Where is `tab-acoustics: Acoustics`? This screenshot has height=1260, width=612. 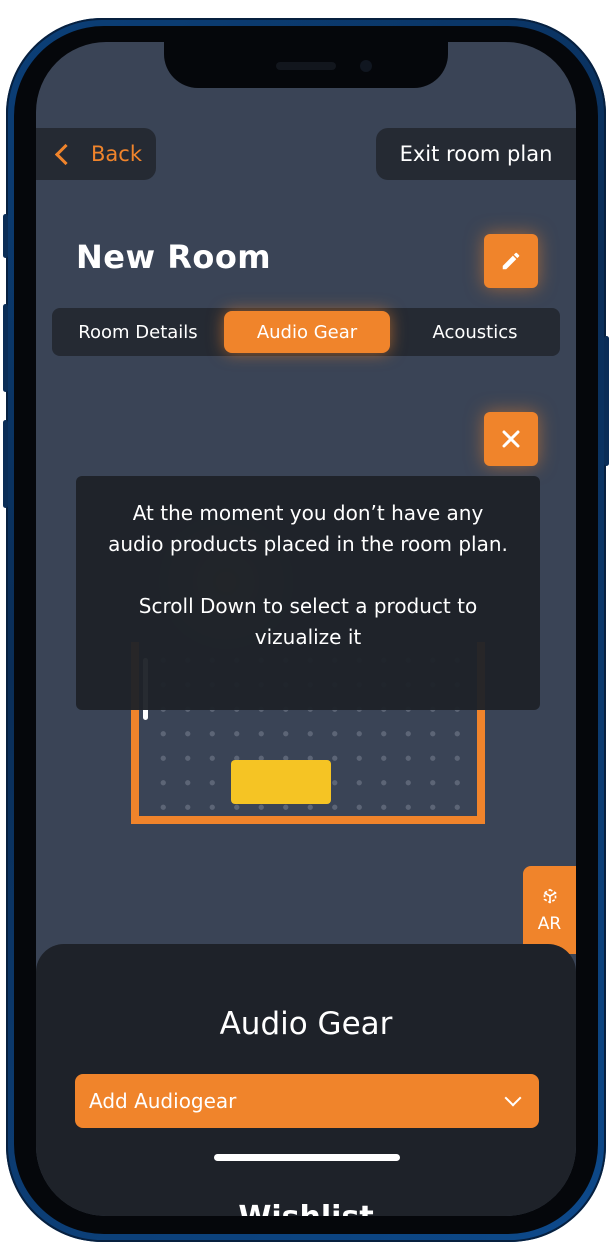
tab-acoustics: Acoustics is located at coordinates (475, 332).